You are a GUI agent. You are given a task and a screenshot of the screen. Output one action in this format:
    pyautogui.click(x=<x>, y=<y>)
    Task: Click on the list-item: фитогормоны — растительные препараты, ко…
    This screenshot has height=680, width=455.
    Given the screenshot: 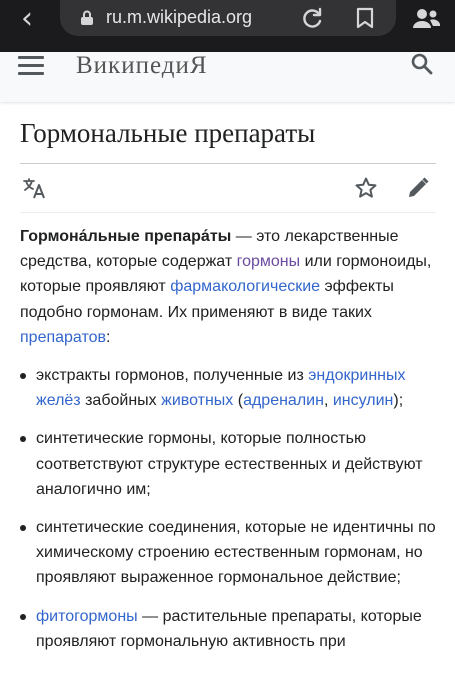 What is the action you would take?
    pyautogui.click(x=230, y=629)
    